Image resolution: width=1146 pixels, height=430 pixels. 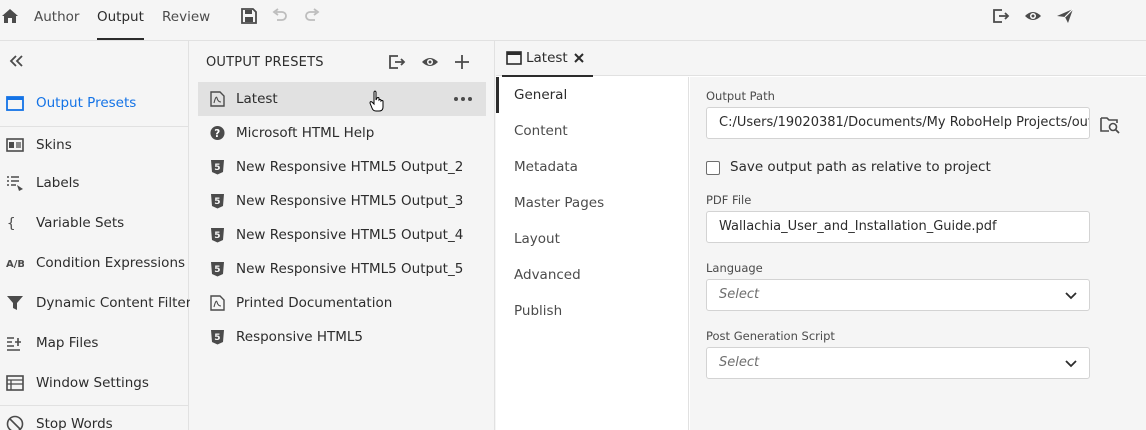 What do you see at coordinates (463, 99) in the screenshot?
I see `more-options-icon` at bounding box center [463, 99].